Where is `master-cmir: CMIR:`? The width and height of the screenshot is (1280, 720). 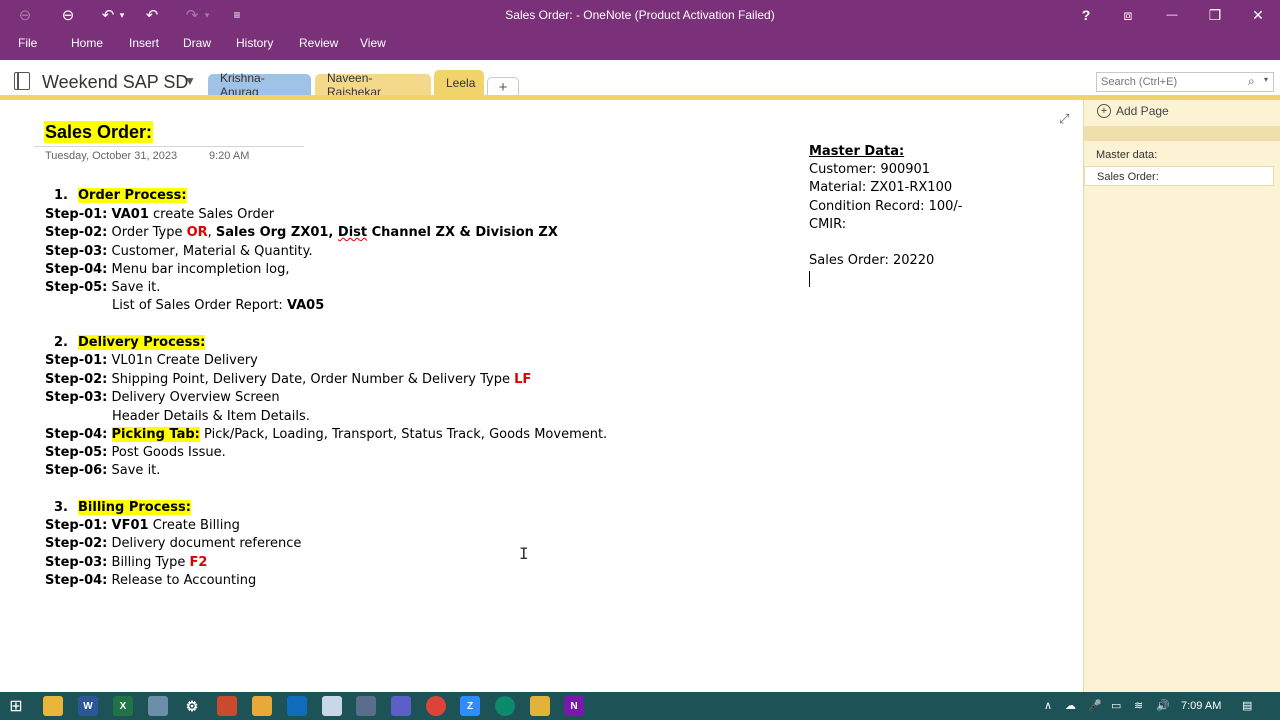 master-cmir: CMIR: is located at coordinates (828, 224).